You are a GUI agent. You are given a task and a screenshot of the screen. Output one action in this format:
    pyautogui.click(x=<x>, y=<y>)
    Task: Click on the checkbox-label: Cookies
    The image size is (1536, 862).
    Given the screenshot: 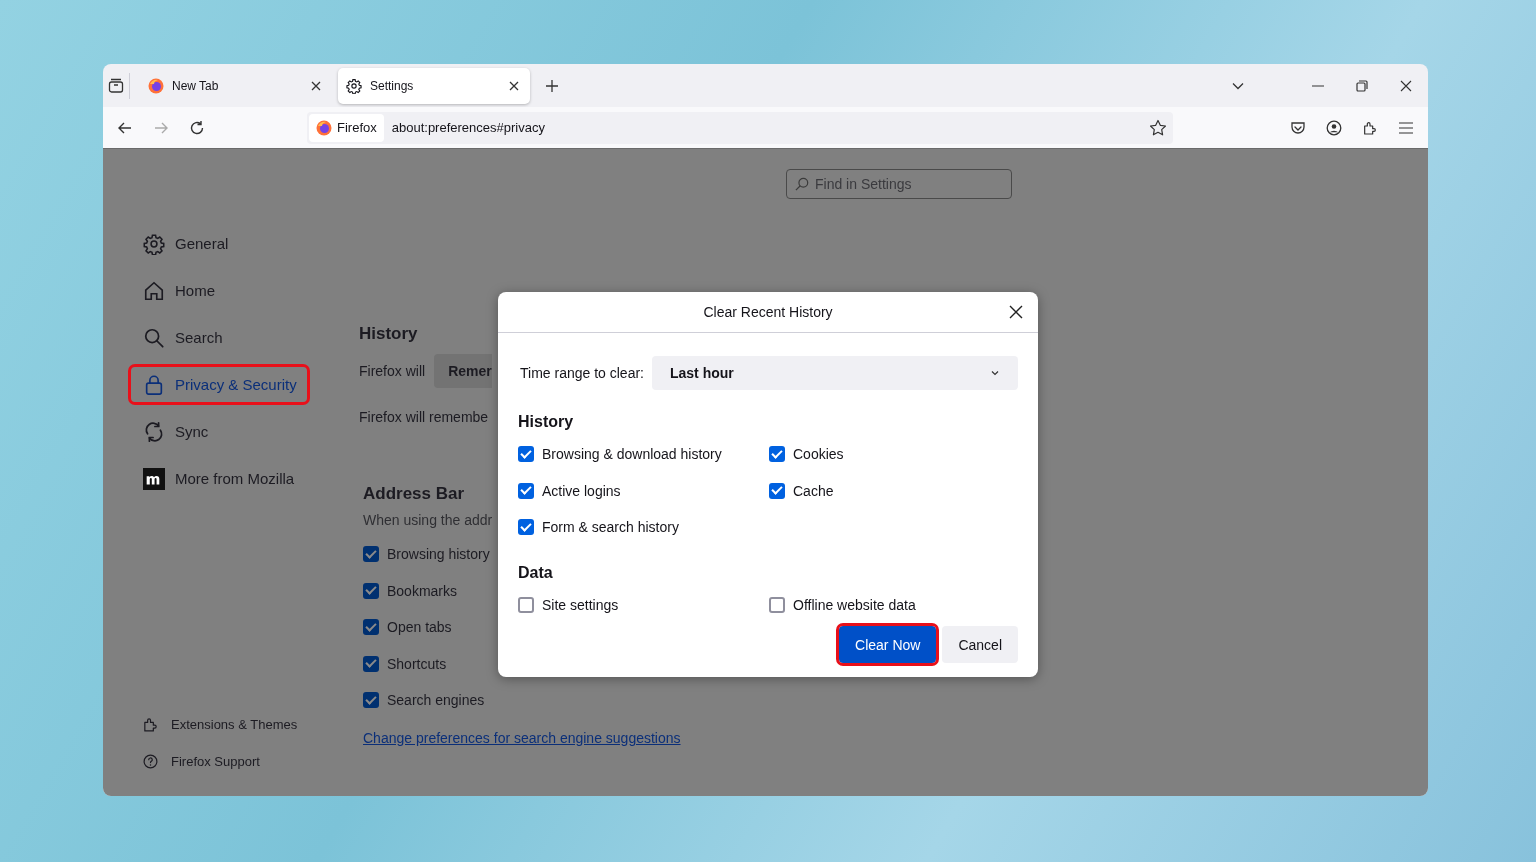 What is the action you would take?
    pyautogui.click(x=818, y=454)
    